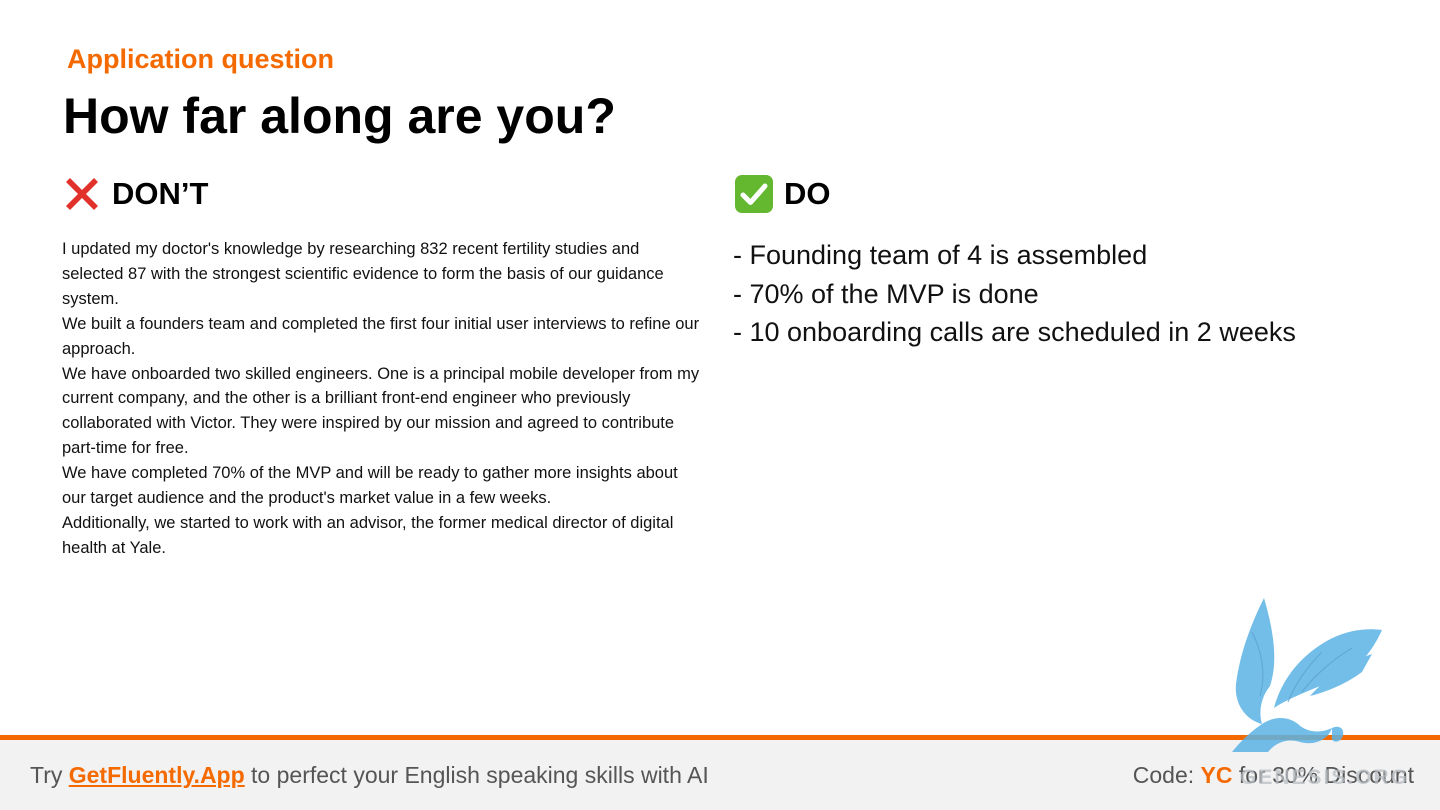 This screenshot has width=1440, height=810. What do you see at coordinates (1166, 775) in the screenshot?
I see `code-prefix: Code:` at bounding box center [1166, 775].